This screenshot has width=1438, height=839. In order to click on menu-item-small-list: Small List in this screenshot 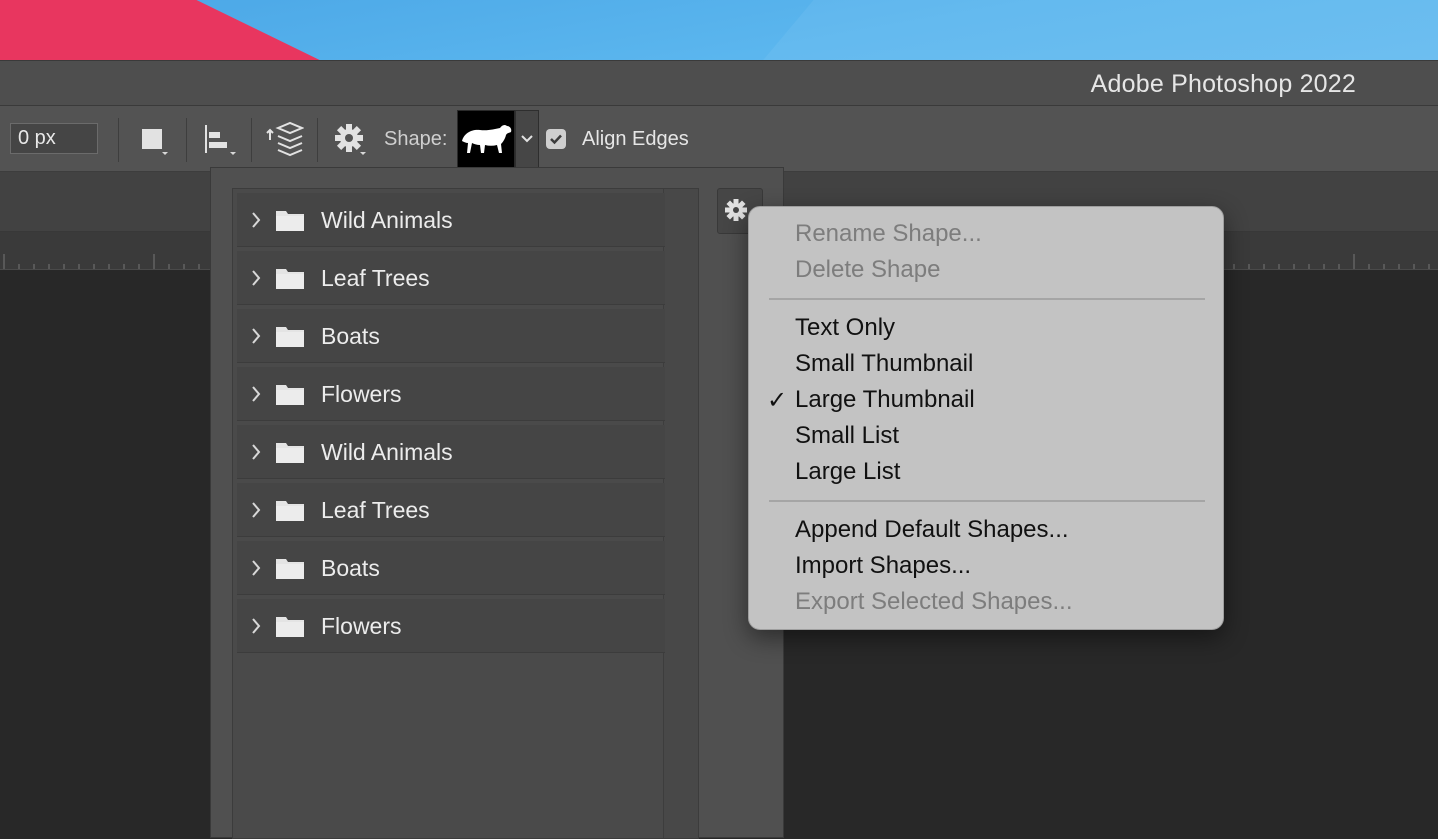, I will do `click(847, 436)`.